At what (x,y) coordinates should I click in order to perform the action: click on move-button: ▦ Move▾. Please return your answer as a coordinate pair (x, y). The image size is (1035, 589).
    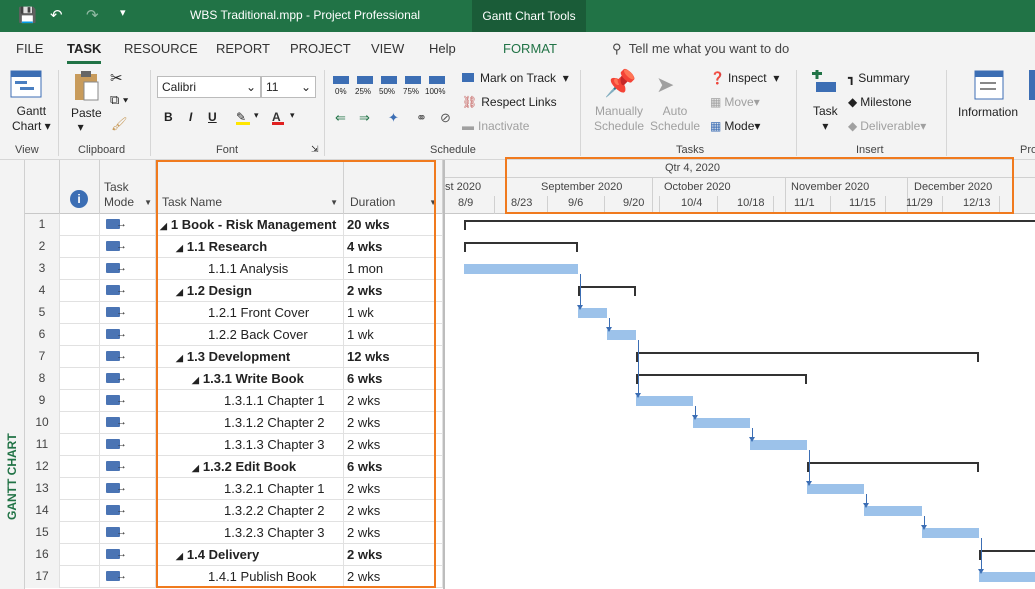
    Looking at the image, I should click on (735, 102).